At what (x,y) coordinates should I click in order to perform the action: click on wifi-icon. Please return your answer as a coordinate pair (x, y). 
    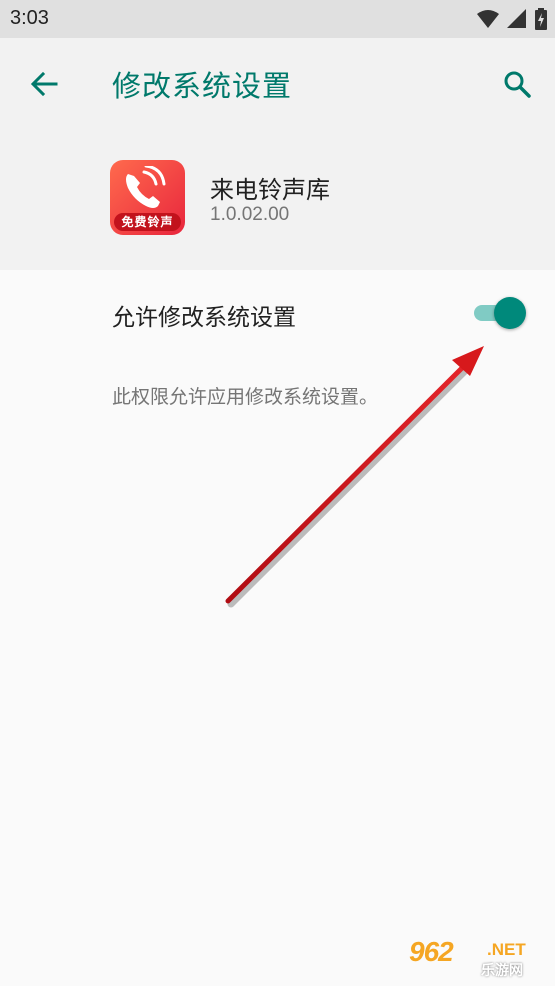
    Looking at the image, I should click on (488, 19).